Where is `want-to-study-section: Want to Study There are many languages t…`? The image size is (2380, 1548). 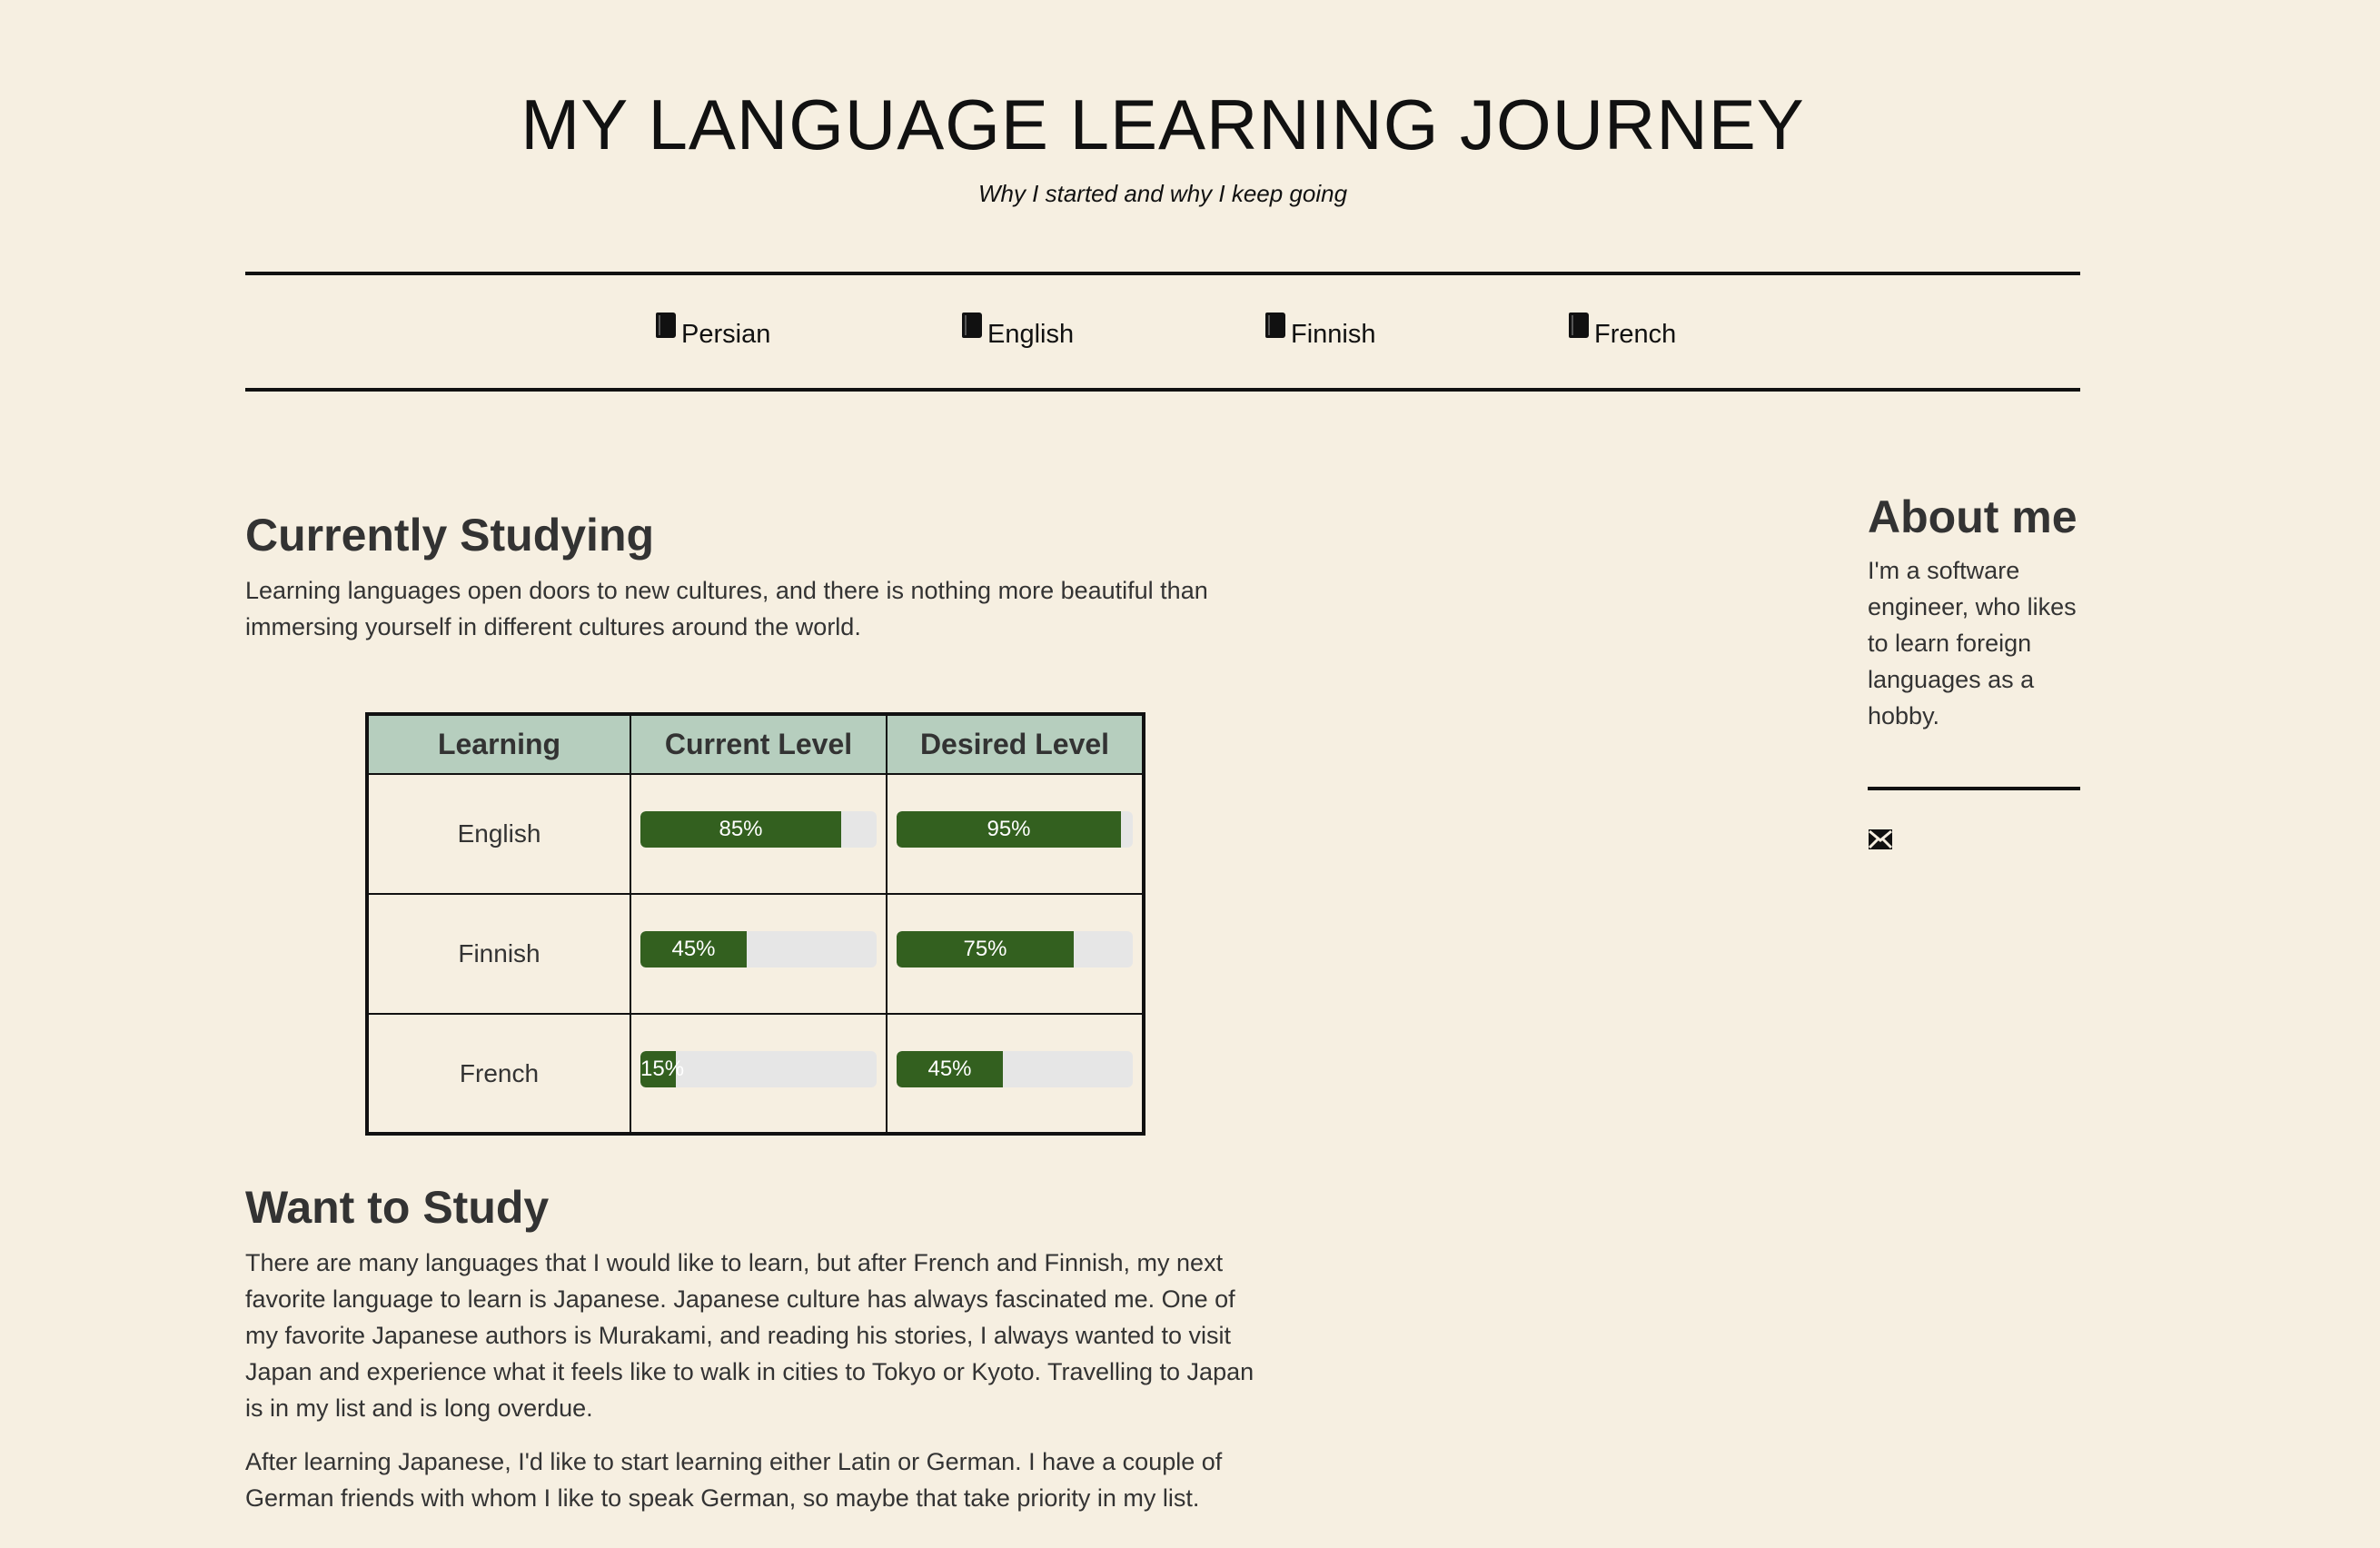
want-to-study-section: Want to Study There are many languages t… is located at coordinates (758, 1348).